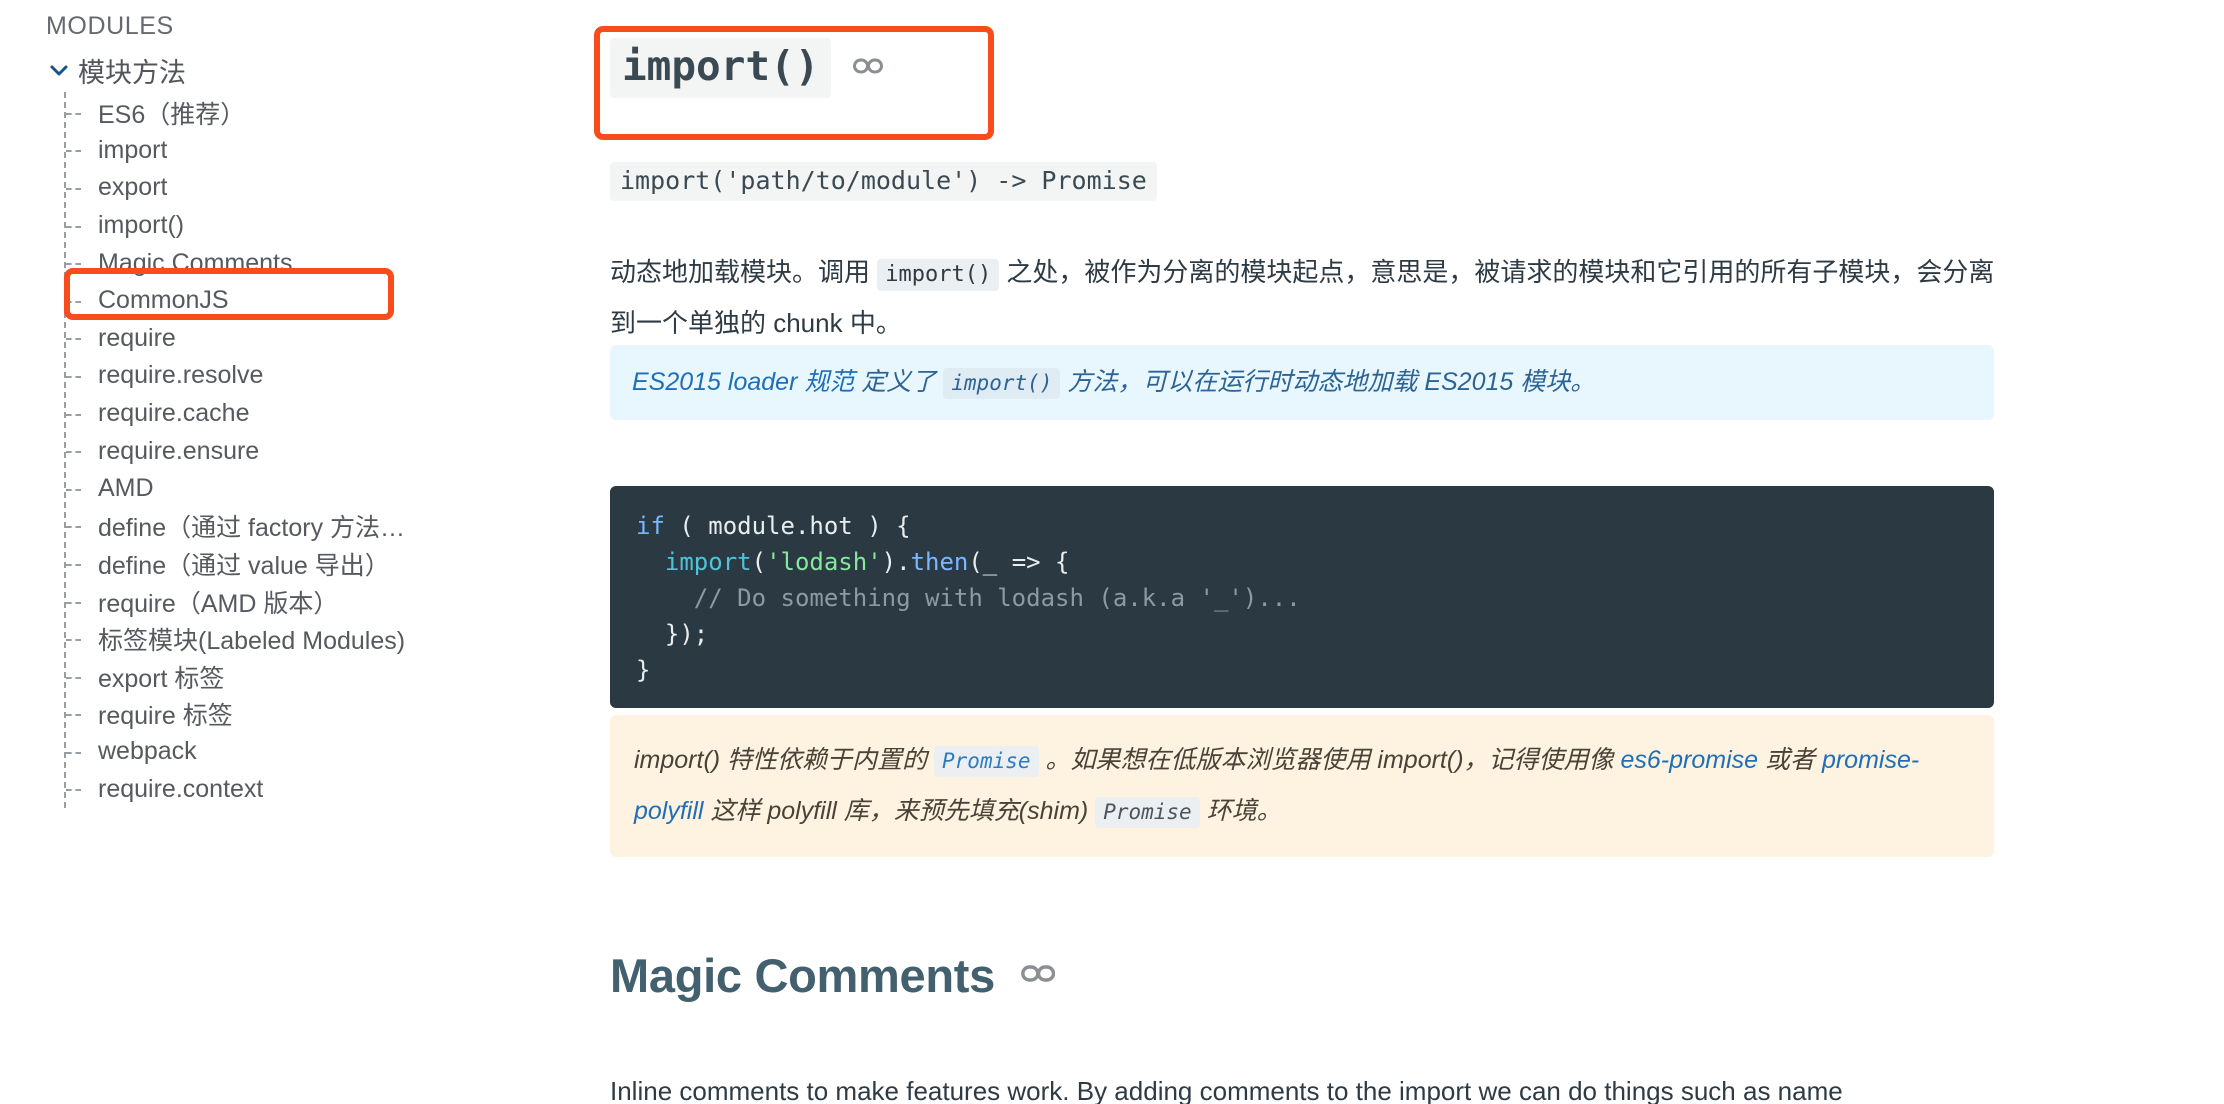 The height and width of the screenshot is (1104, 2224). Describe the element at coordinates (110, 26) in the screenshot. I see `sidebar-section-title: MODULES` at that location.